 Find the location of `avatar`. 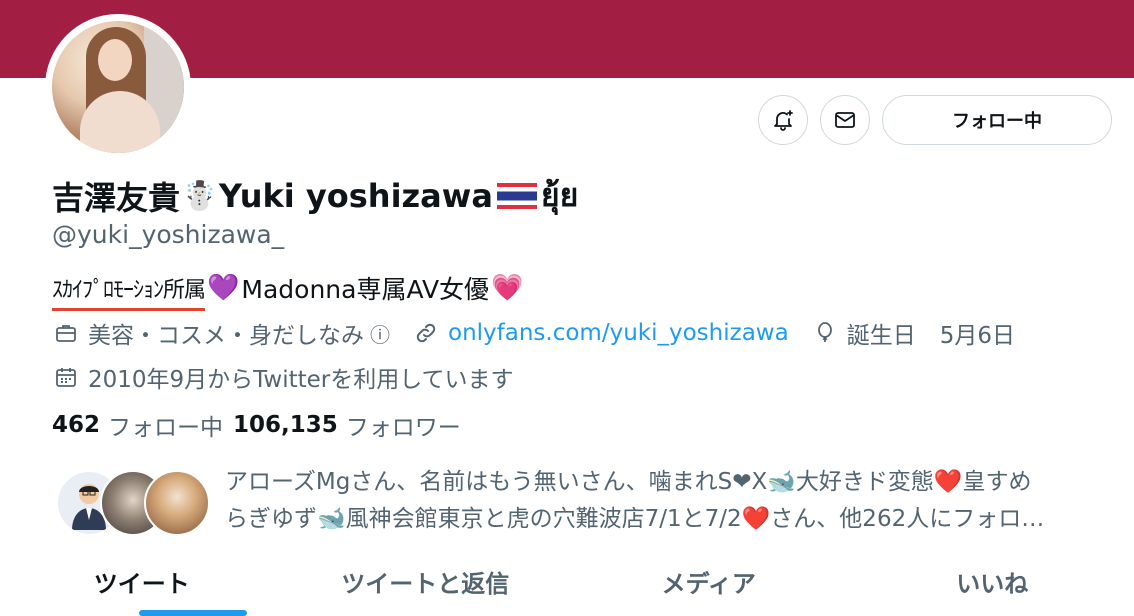

avatar is located at coordinates (118, 87).